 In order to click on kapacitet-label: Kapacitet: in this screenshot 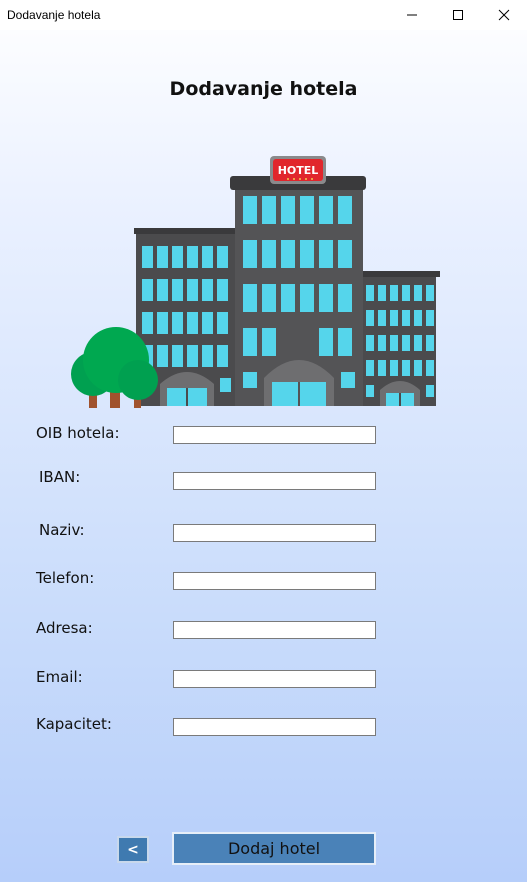, I will do `click(74, 724)`.